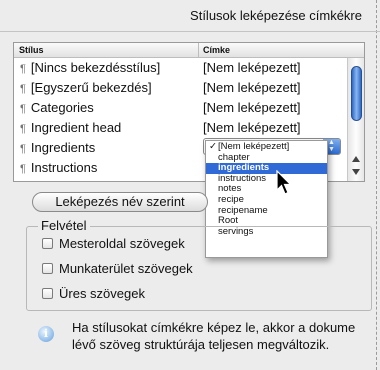 This screenshot has height=370, width=380. I want to click on menu-item-label: [Nem leképezett], so click(254, 146).